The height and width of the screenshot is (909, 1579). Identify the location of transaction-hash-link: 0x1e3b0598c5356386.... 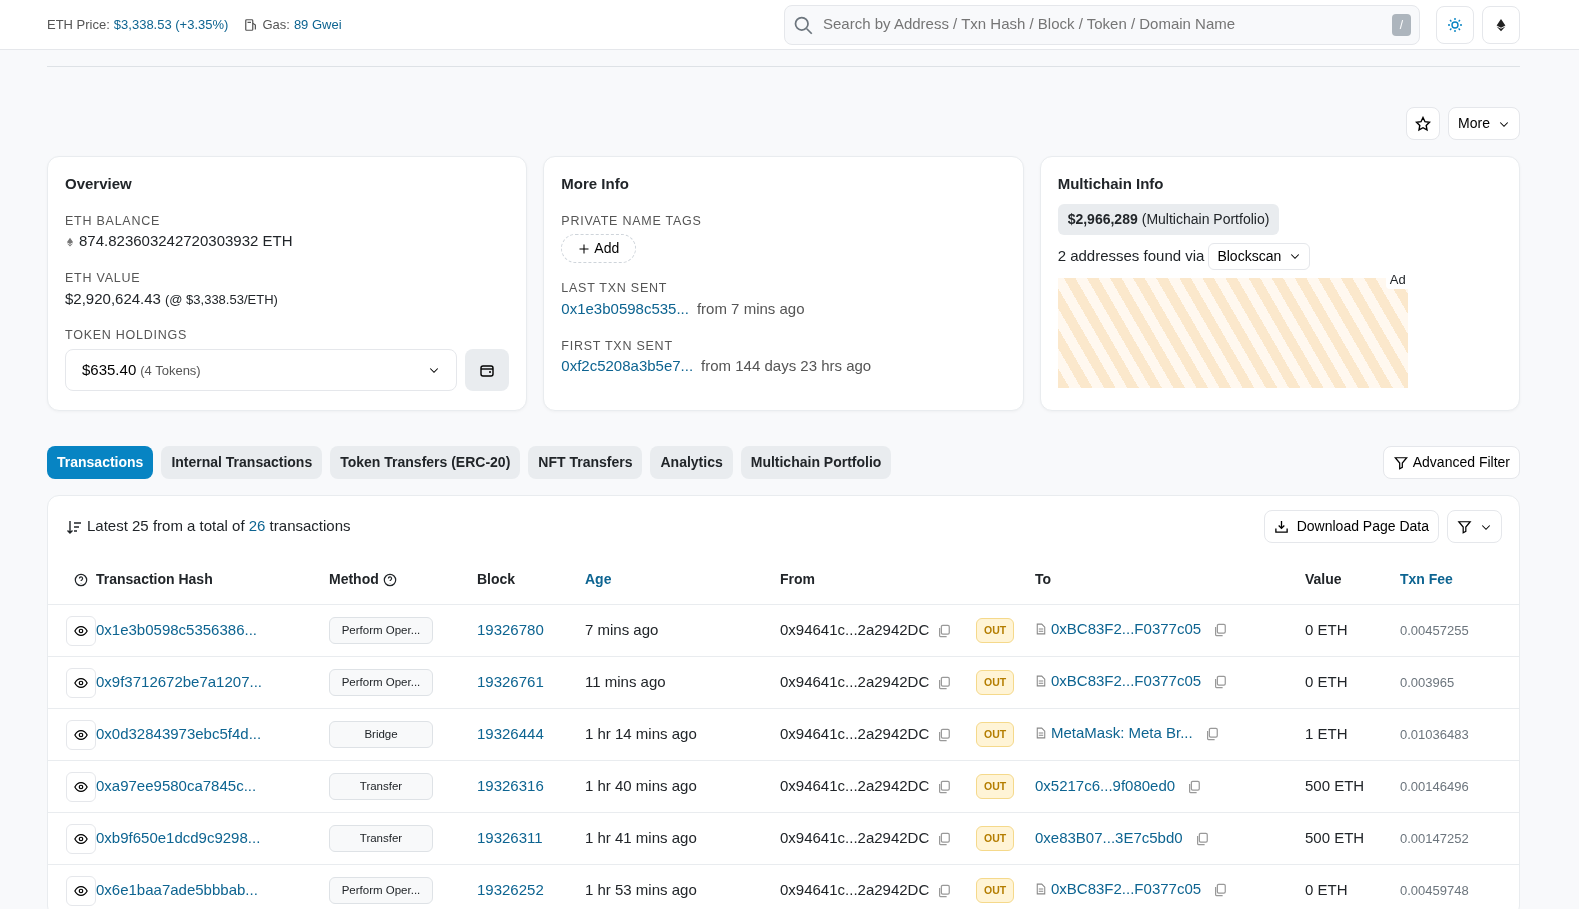
(176, 630).